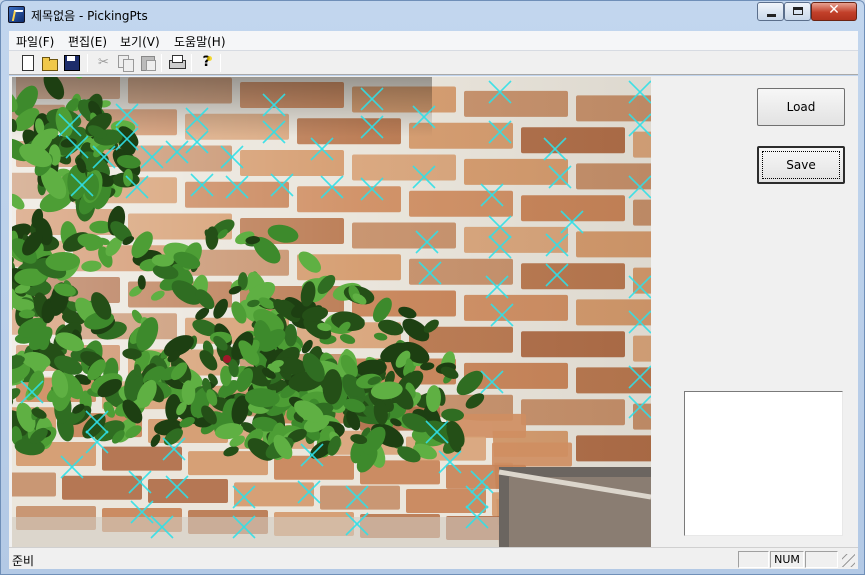  I want to click on maximize-button, so click(797, 11).